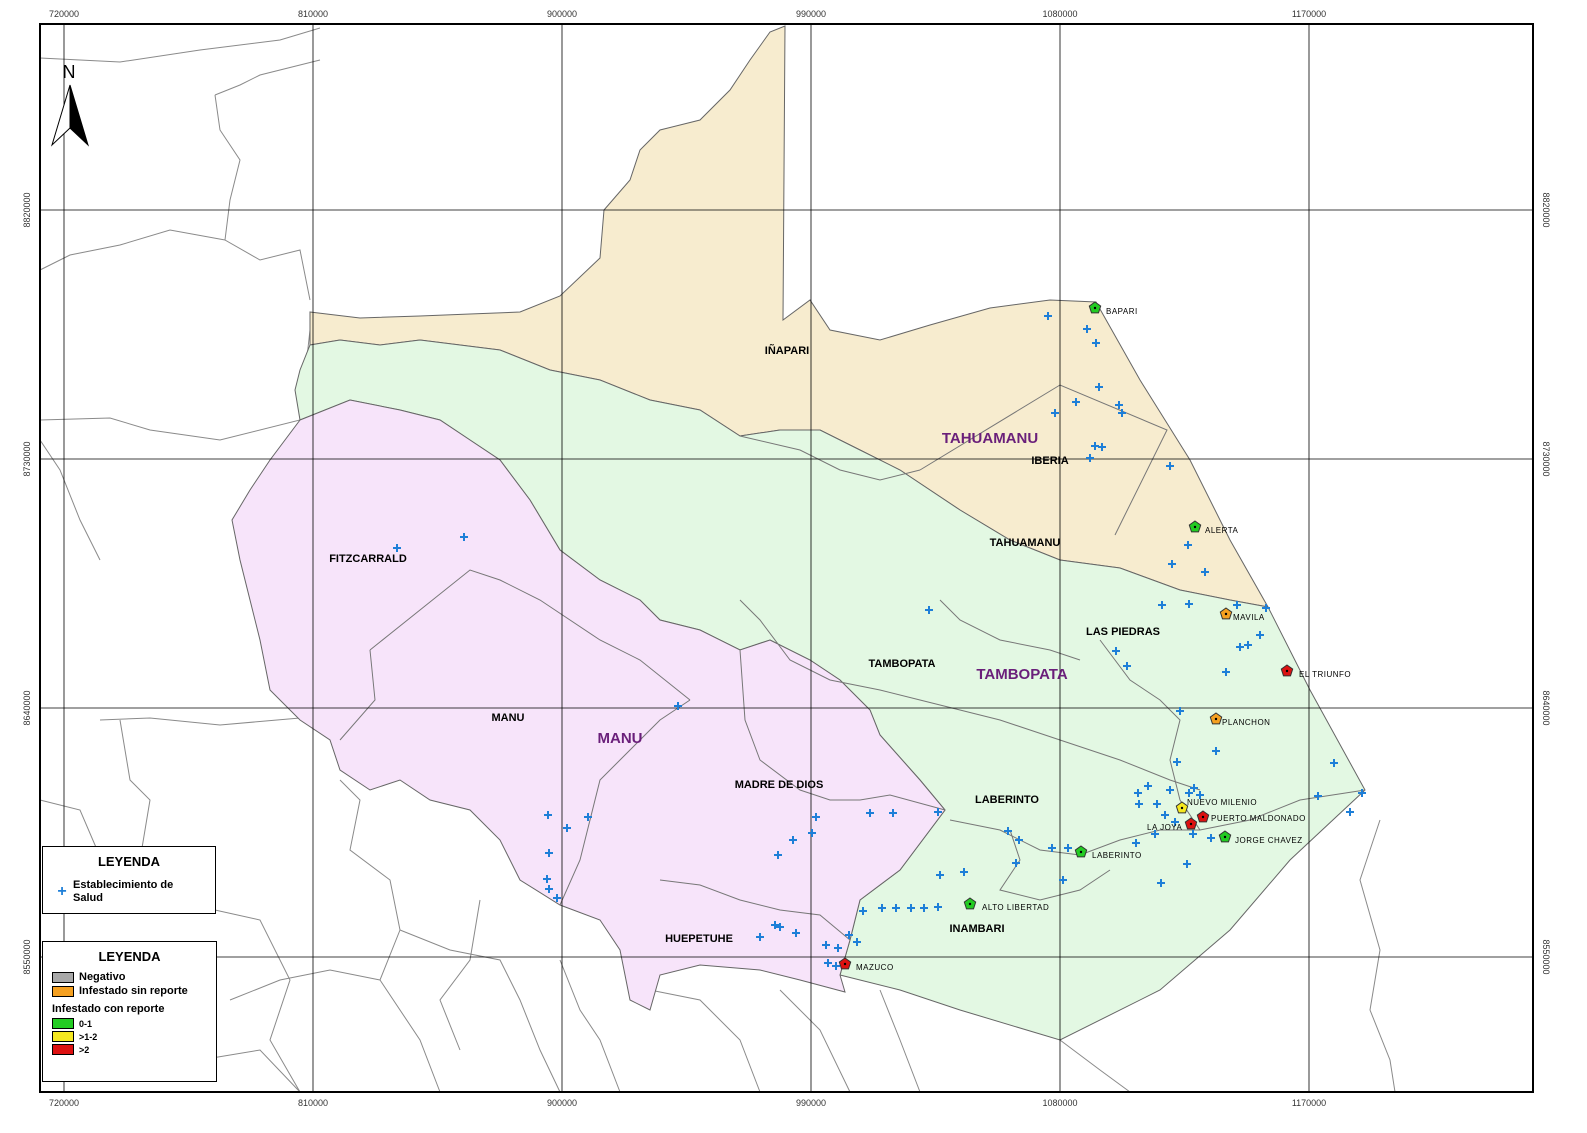  I want to click on legend-subheading: Infestado con reporte, so click(134, 1009).